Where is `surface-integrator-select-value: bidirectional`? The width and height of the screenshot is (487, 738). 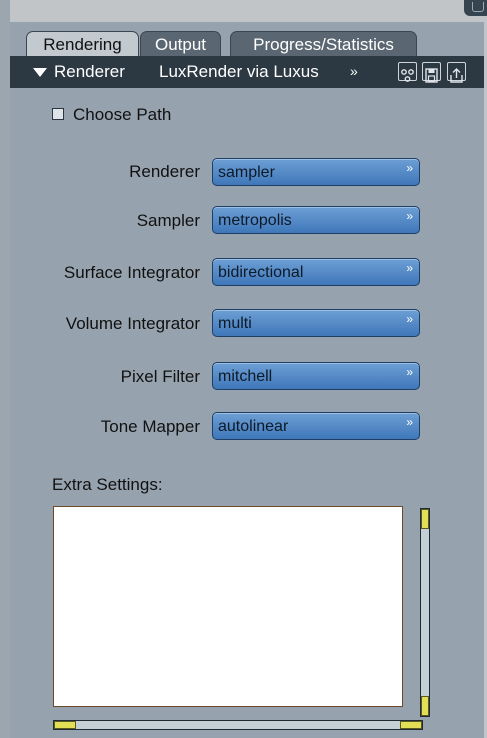
surface-integrator-select-value: bidirectional is located at coordinates (261, 272).